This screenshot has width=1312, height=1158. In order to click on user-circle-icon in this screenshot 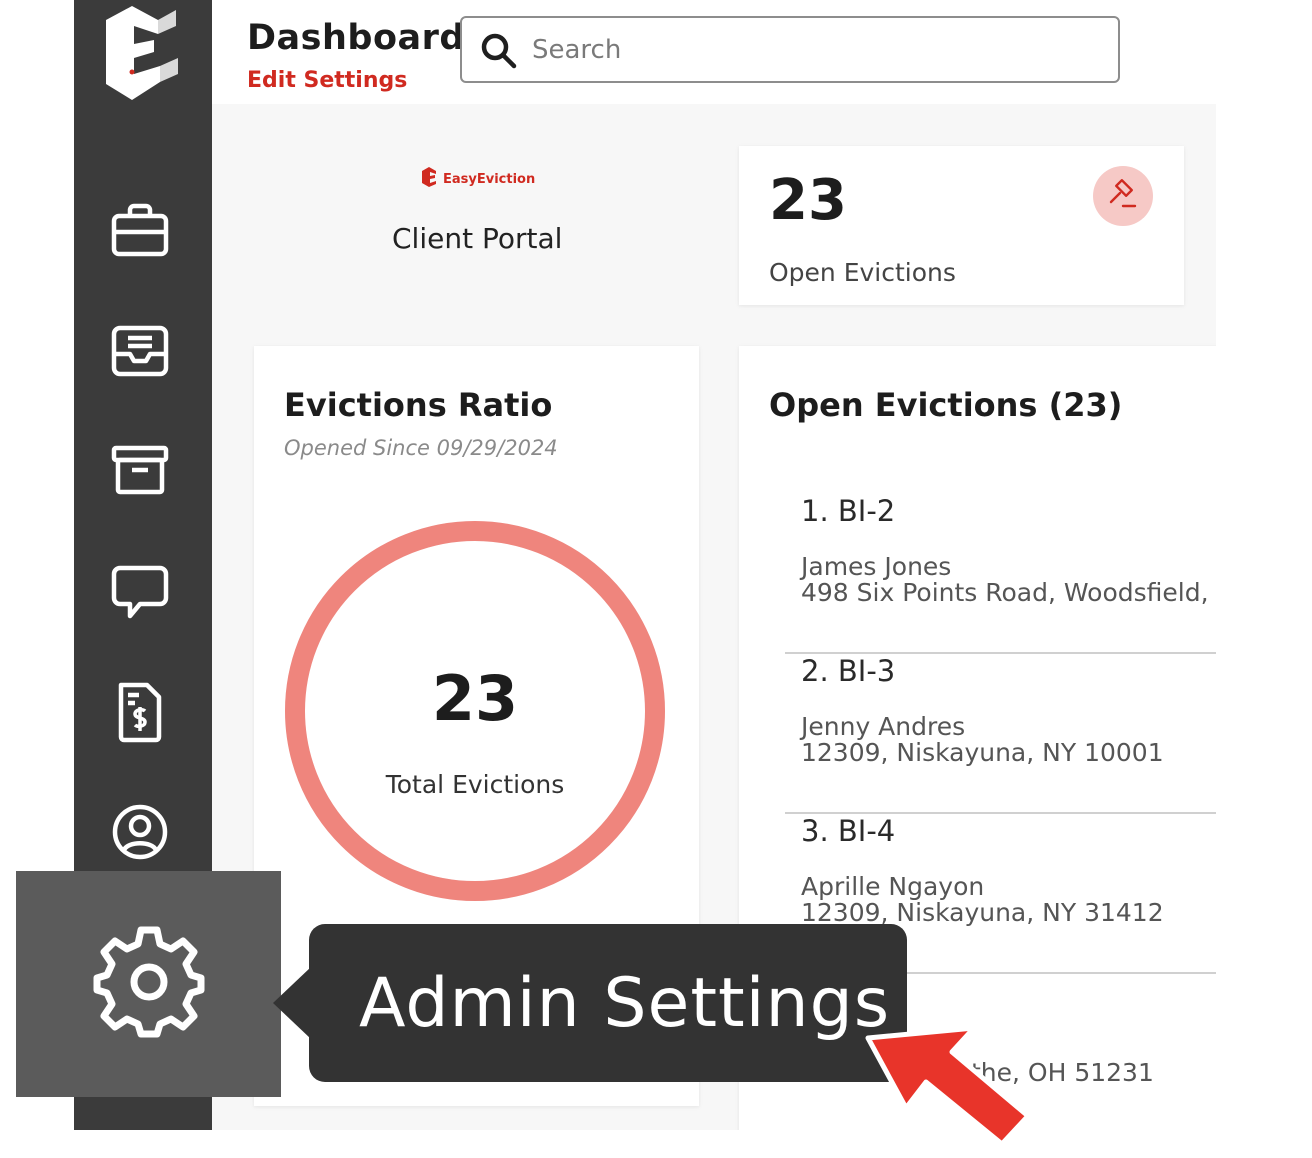, I will do `click(140, 834)`.